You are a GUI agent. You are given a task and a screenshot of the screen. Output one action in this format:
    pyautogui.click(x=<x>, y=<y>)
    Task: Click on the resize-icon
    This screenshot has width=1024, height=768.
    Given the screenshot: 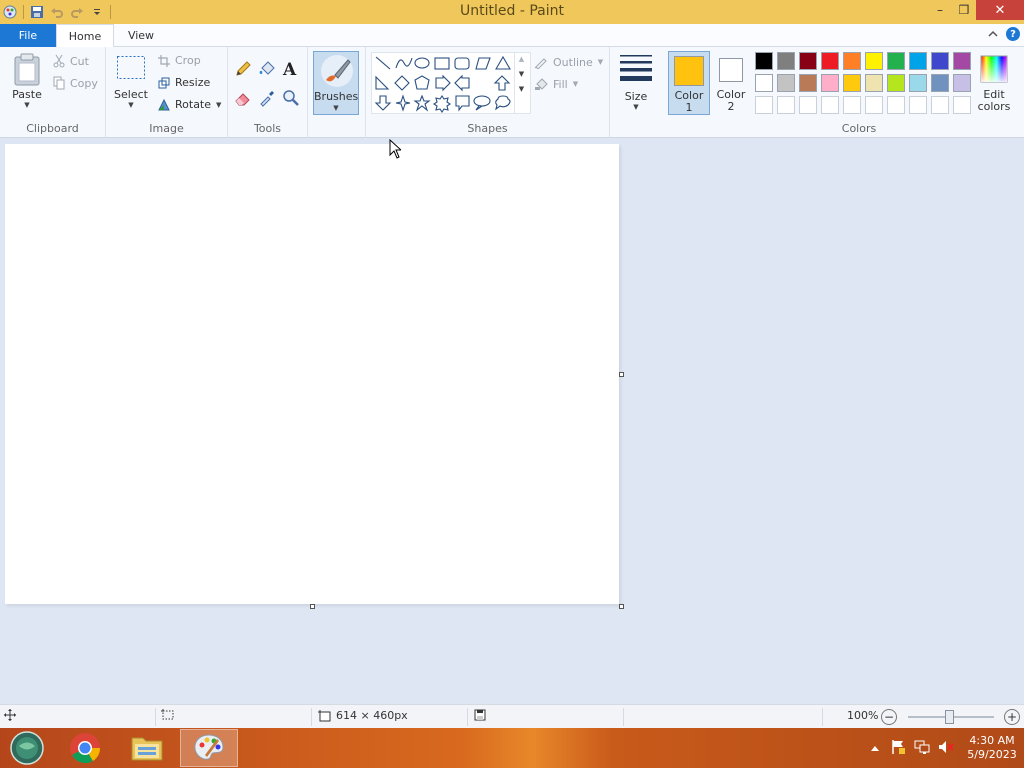 What is the action you would take?
    pyautogui.click(x=164, y=82)
    